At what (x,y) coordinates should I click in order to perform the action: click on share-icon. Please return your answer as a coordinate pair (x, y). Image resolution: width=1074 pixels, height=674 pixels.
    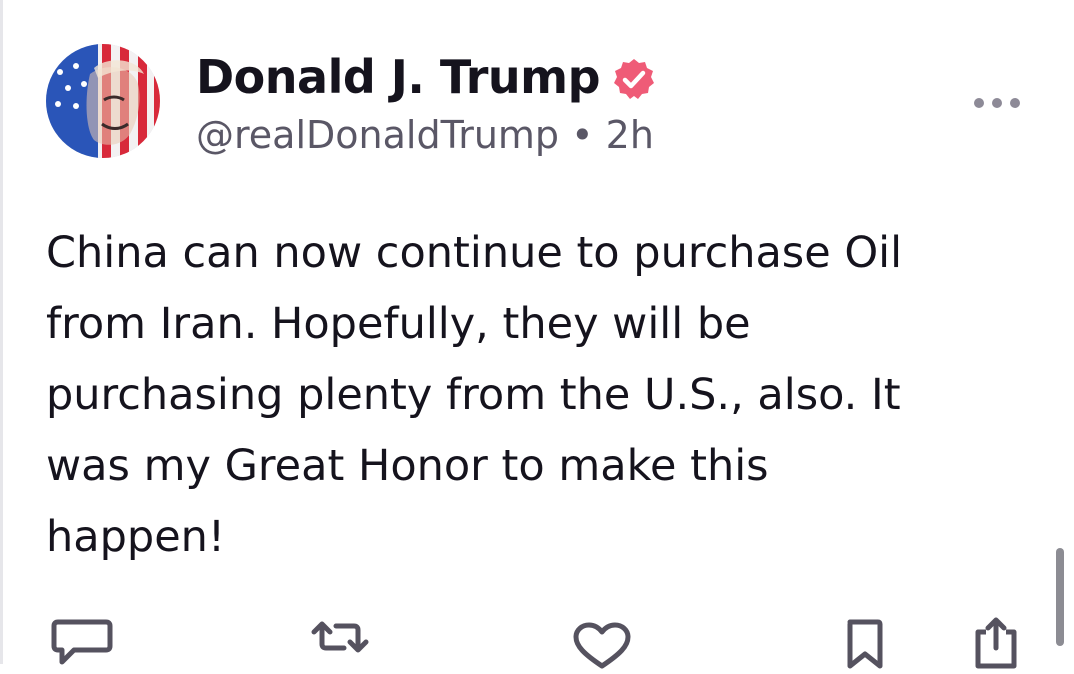
    Looking at the image, I should click on (996, 643).